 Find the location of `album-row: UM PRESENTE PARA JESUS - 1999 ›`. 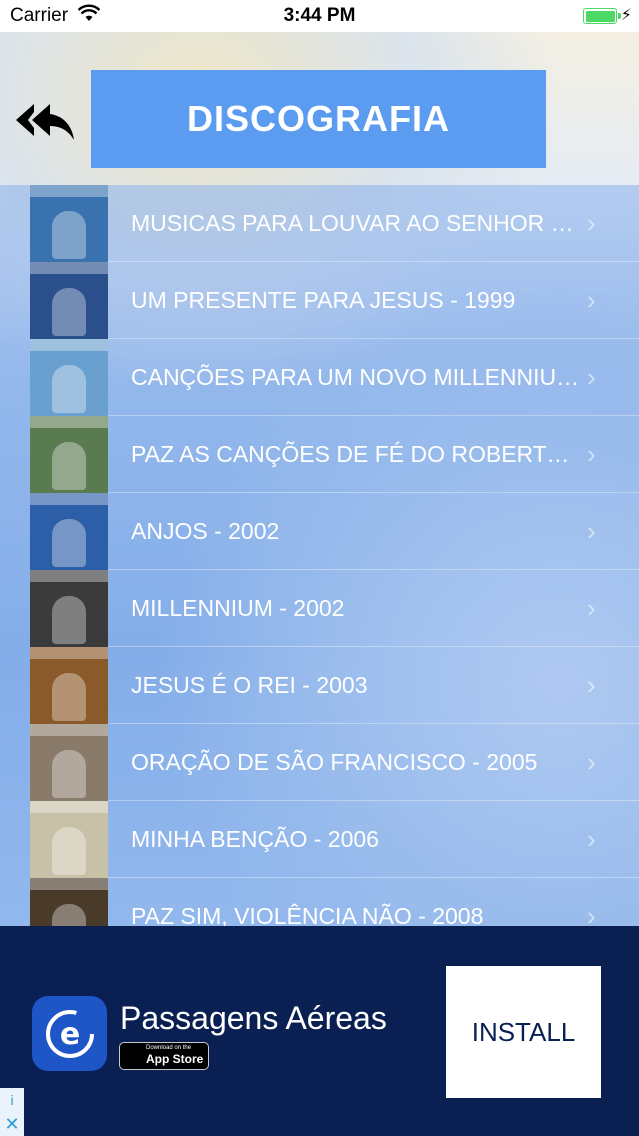

album-row: UM PRESENTE PARA JESUS - 1999 › is located at coordinates (319, 300).